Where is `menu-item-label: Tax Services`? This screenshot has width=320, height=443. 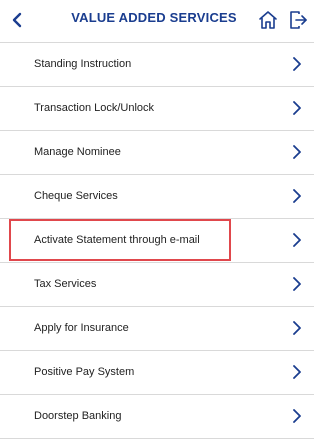 menu-item-label: Tax Services is located at coordinates (65, 284).